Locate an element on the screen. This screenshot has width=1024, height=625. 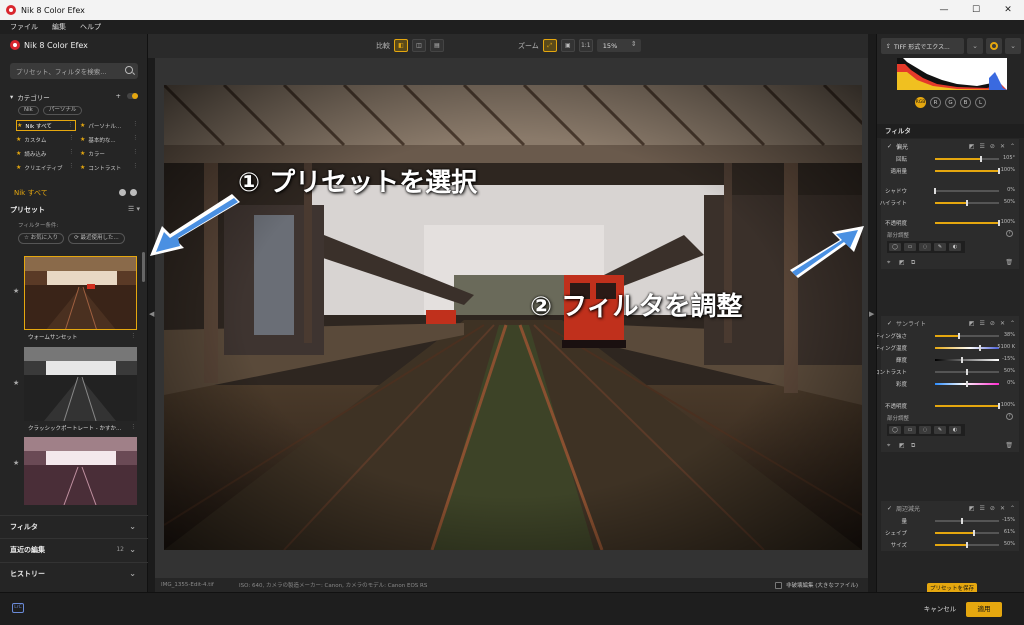
slider-row: ライティング強さ 38% is located at coordinates (948, 336).